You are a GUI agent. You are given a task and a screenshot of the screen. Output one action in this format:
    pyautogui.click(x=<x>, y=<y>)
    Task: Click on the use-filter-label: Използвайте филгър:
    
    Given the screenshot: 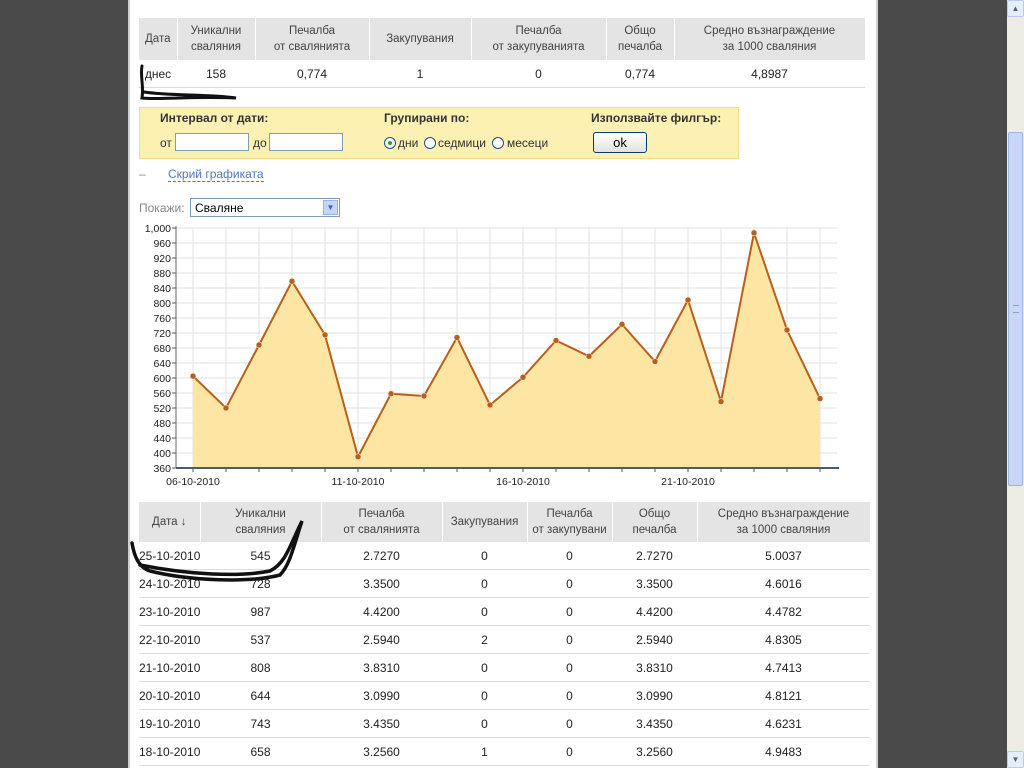 What is the action you would take?
    pyautogui.click(x=656, y=118)
    